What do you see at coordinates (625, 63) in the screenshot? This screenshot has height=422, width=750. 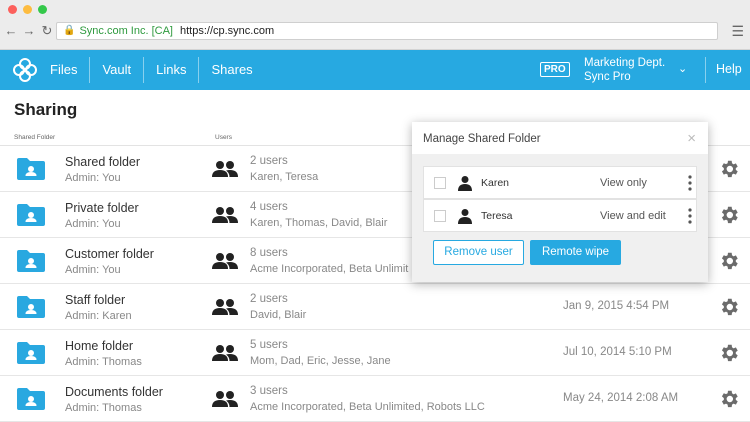 I see `account-name: Marketing Dept.` at bounding box center [625, 63].